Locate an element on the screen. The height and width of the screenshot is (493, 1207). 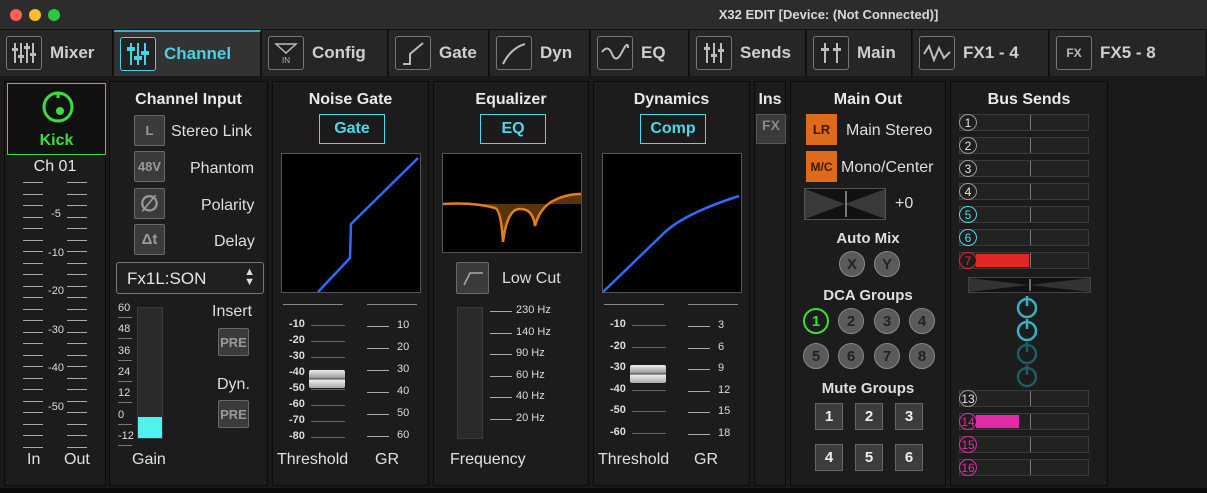
tab-sends: Sends is located at coordinates (748, 53).